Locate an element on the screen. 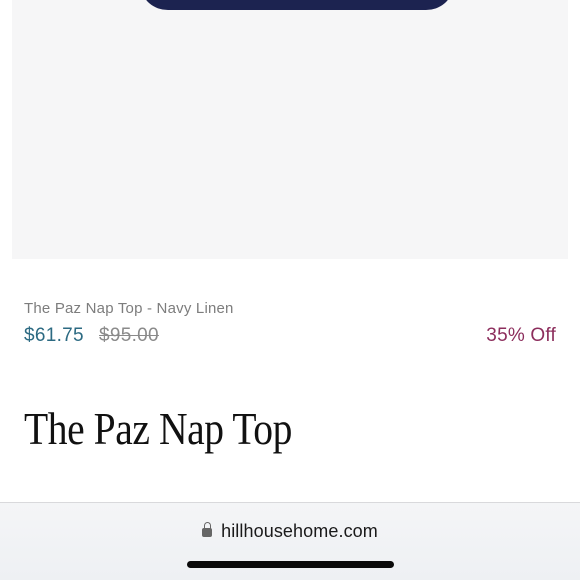 The image size is (580, 580). discount-badge: 35% Off is located at coordinates (521, 335).